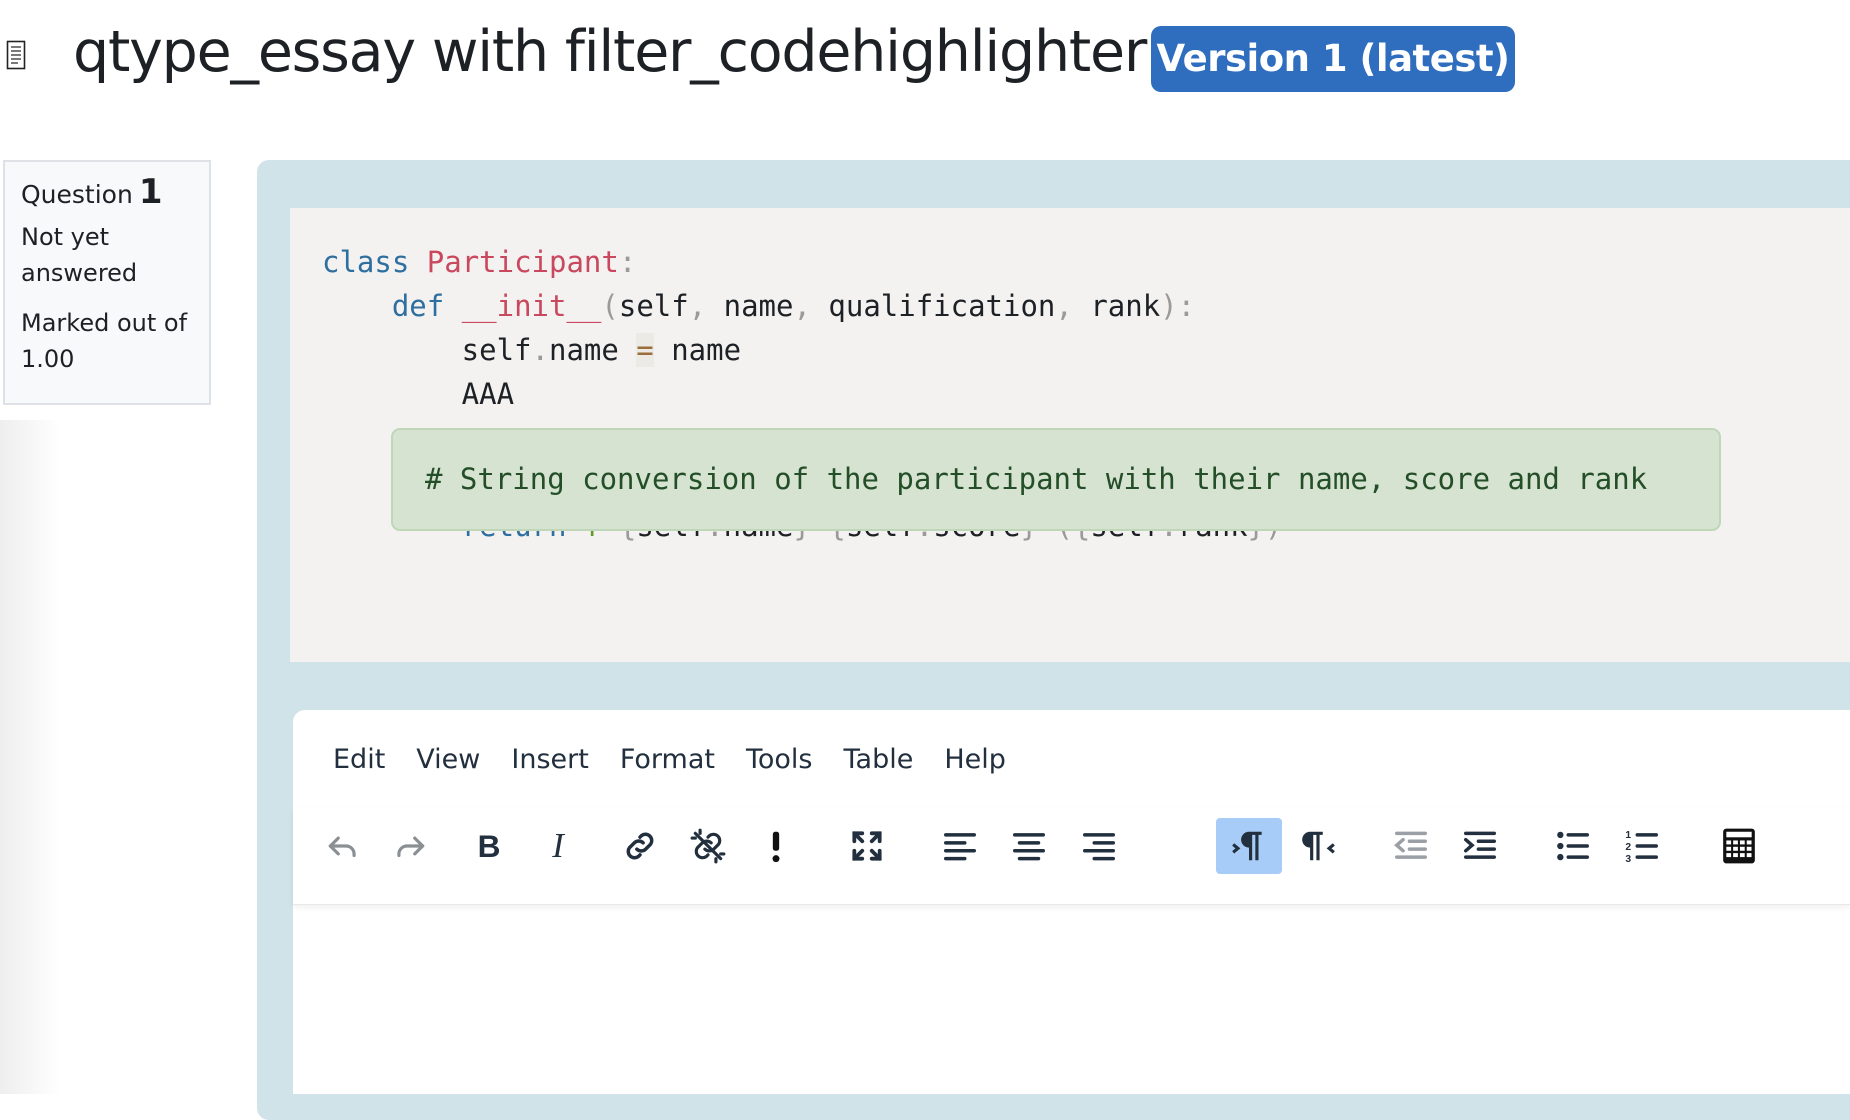 The height and width of the screenshot is (1120, 1850). I want to click on align-left-button, so click(960, 846).